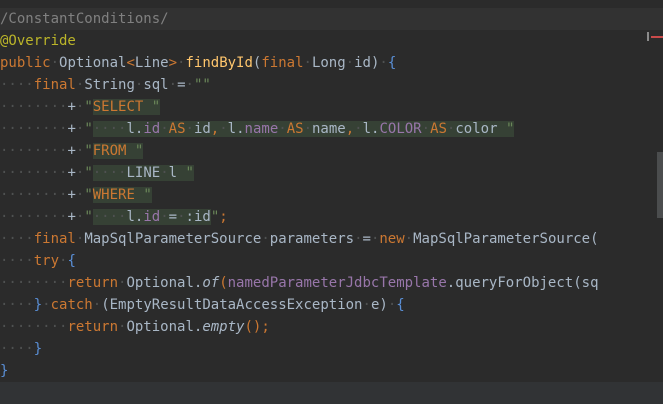 Image resolution: width=663 pixels, height=404 pixels. I want to click on annotation-override: @Override, so click(38, 41).